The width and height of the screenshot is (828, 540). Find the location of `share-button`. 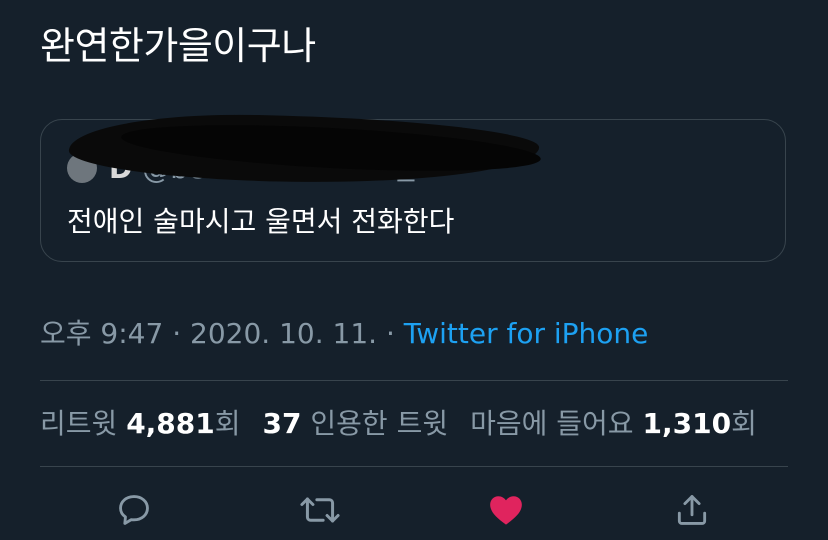

share-button is located at coordinates (692, 510).